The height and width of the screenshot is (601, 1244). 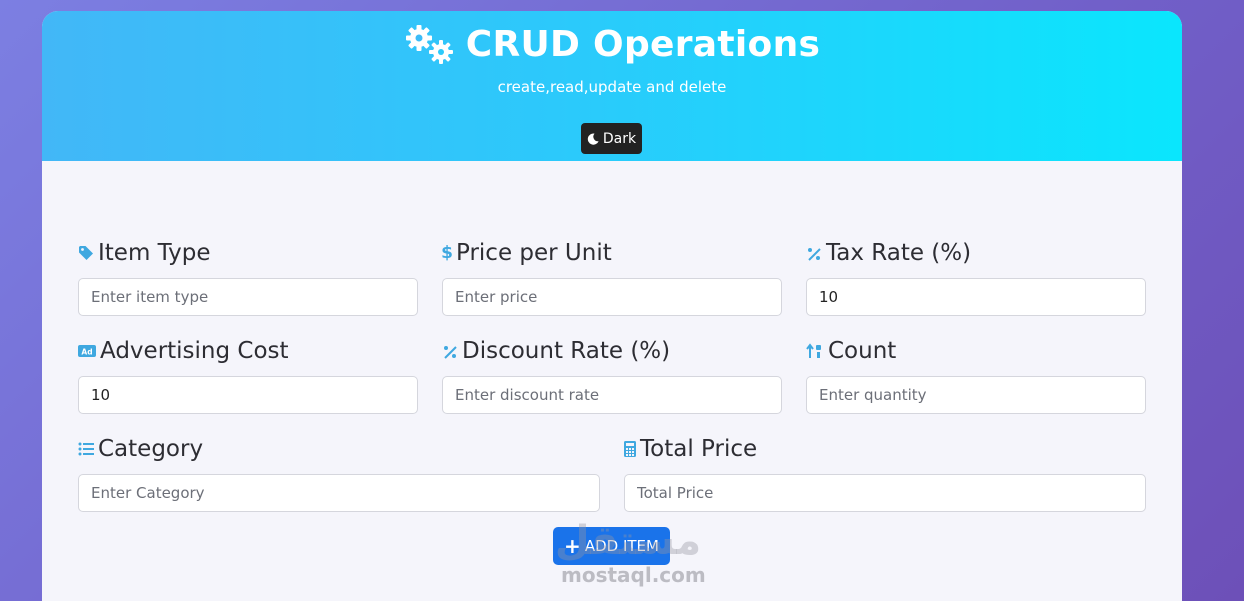 I want to click on advertising-cost-group: Ad Advertising Cost, so click(x=248, y=375).